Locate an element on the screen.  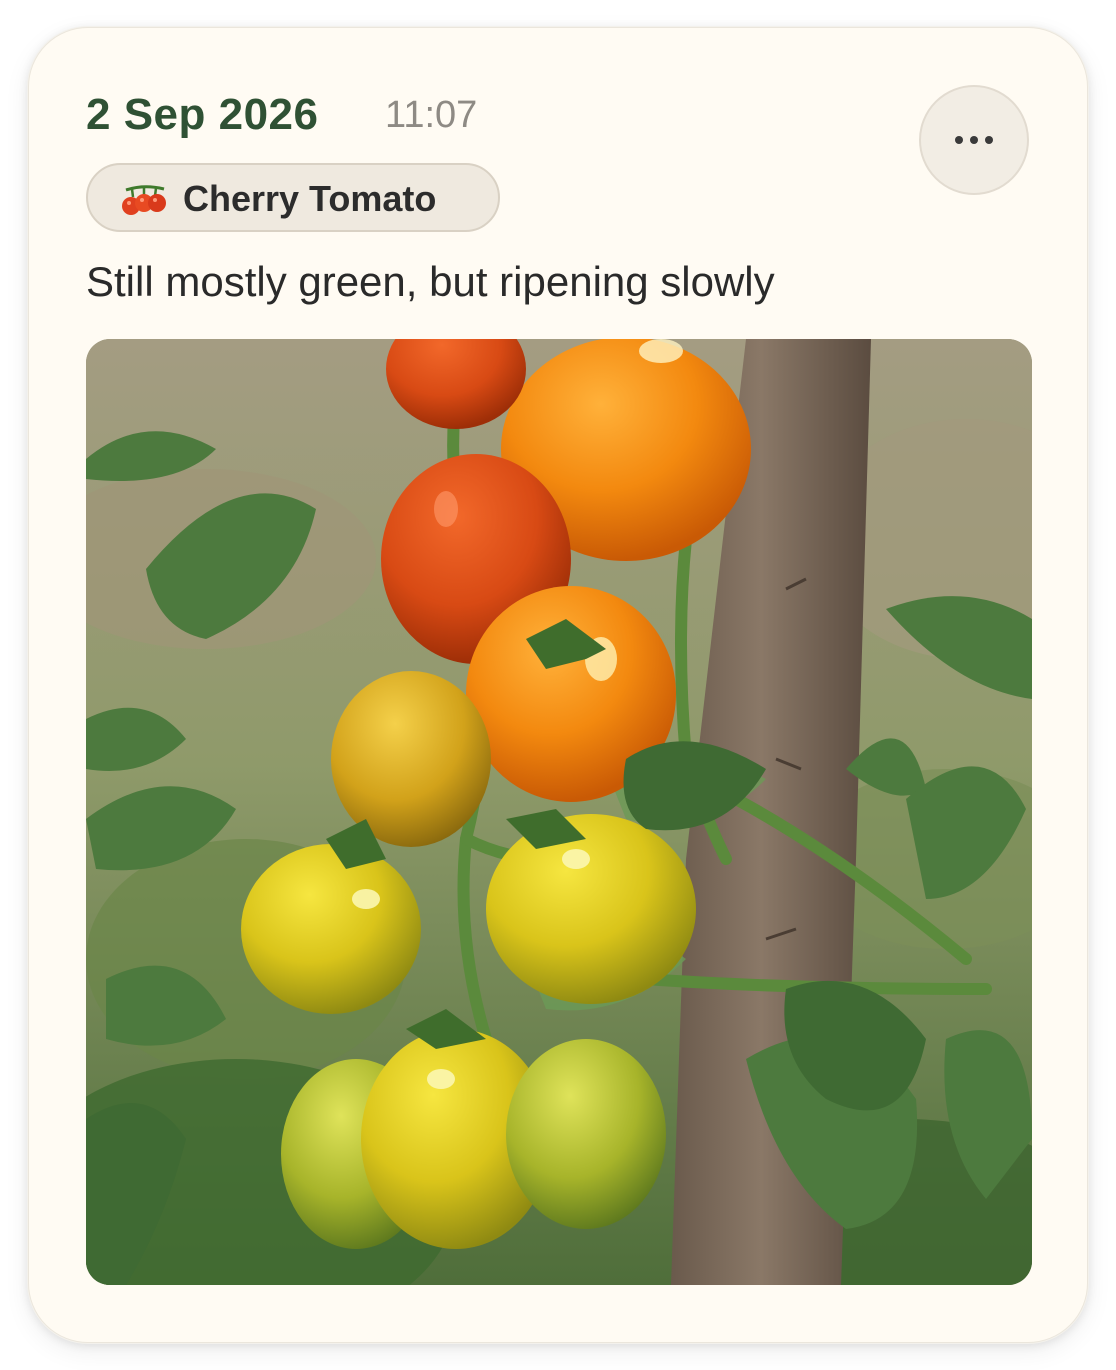
entry-date: 2 Sep 2026 is located at coordinates (202, 114).